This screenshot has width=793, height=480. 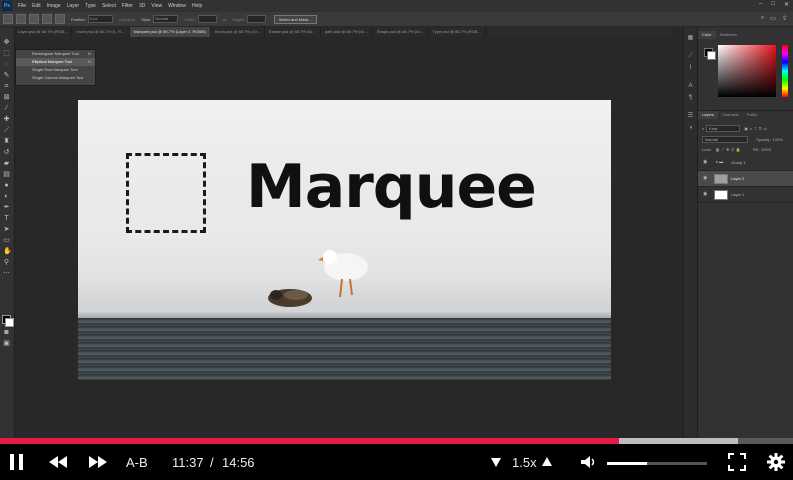 I want to click on color-picker-field, so click(x=747, y=71).